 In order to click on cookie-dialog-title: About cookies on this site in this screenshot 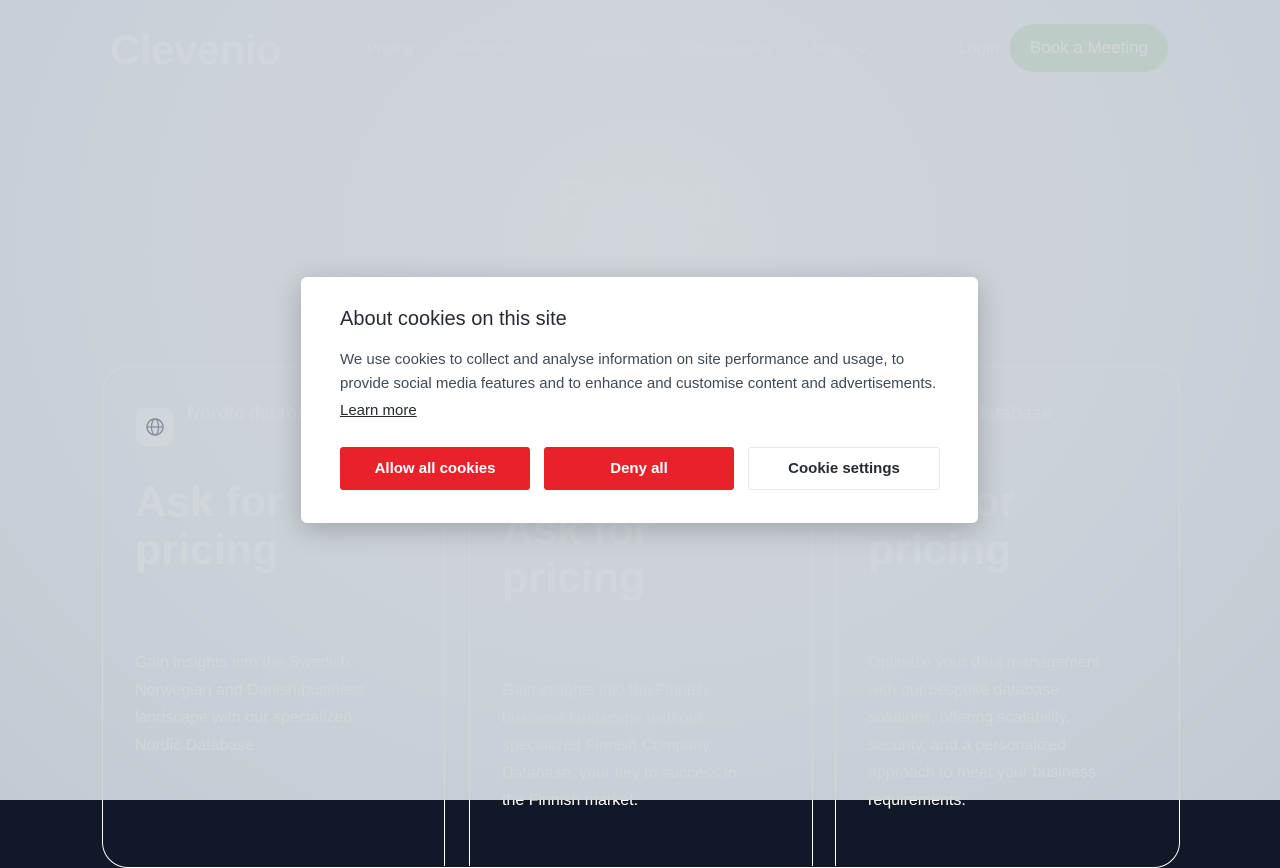, I will do `click(453, 319)`.